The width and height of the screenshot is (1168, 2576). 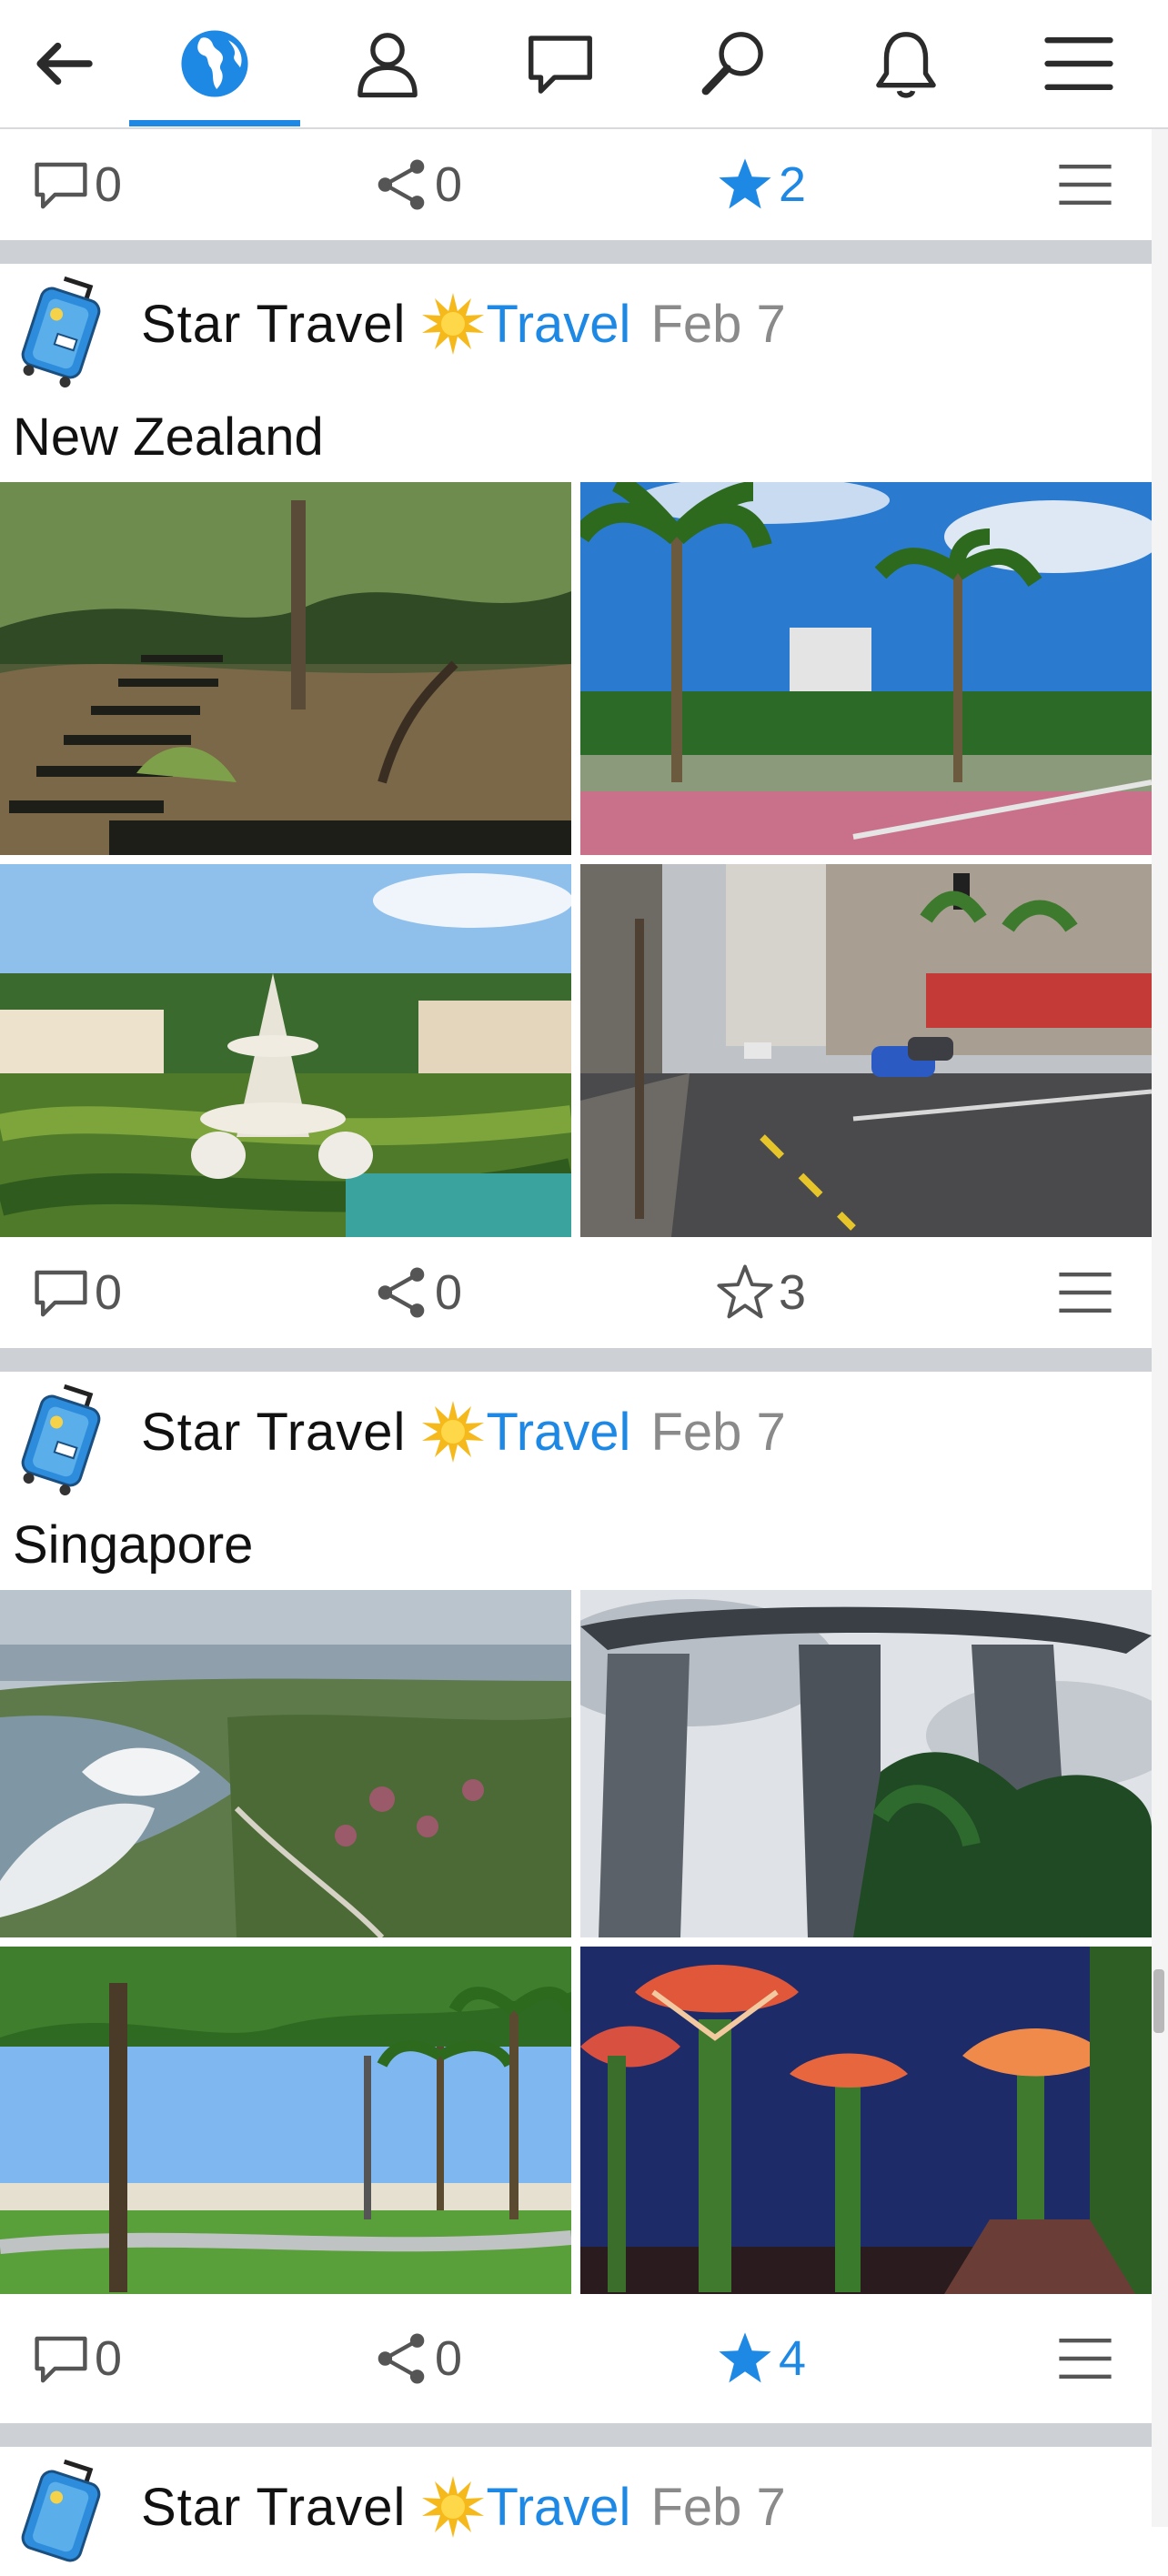 I want to click on chat-icon, so click(x=561, y=64).